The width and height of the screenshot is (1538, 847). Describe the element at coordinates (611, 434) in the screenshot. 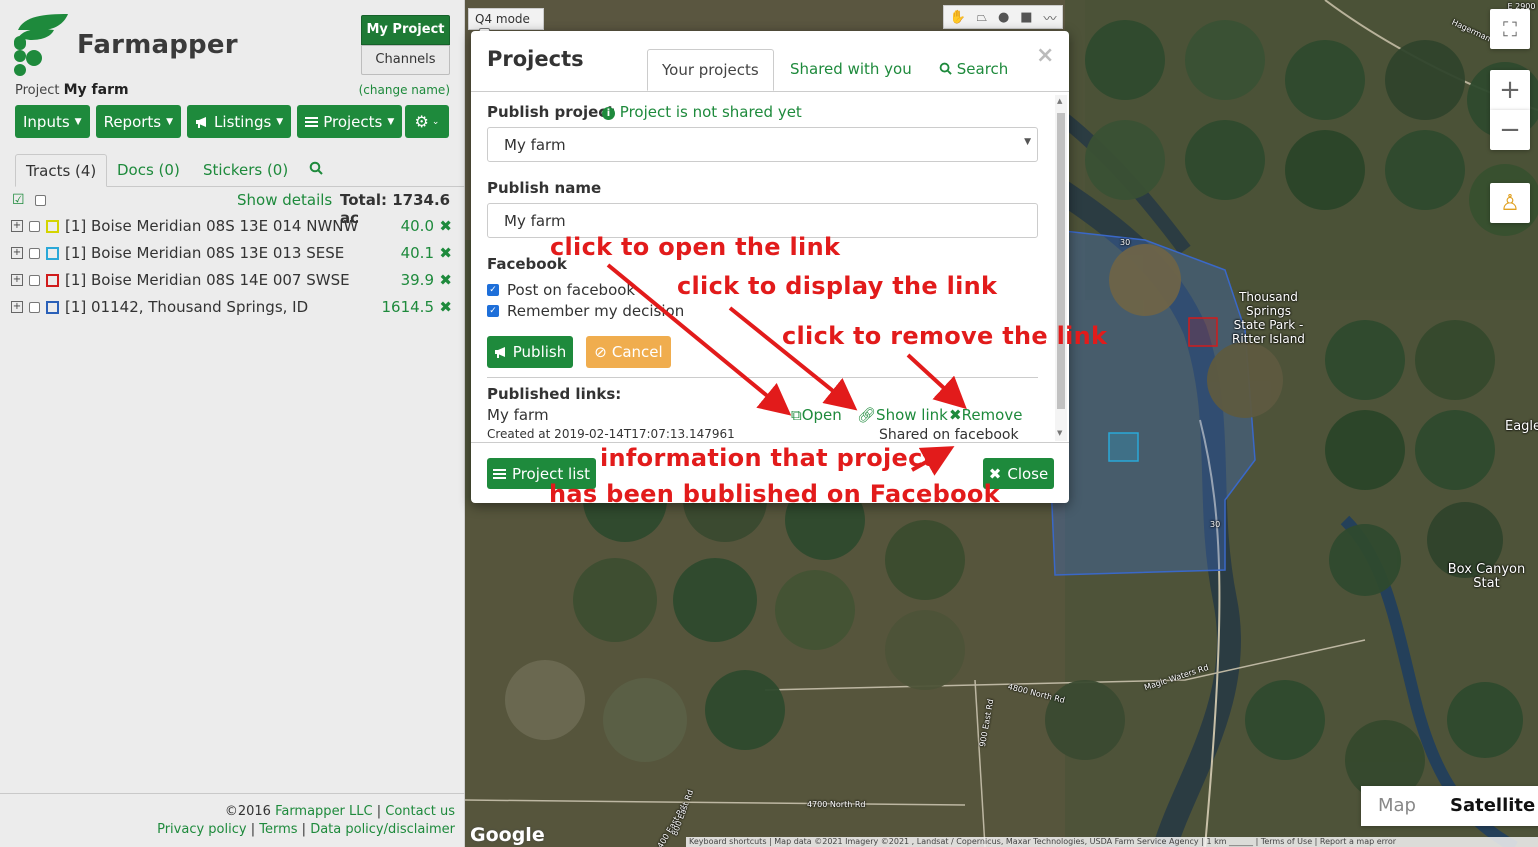

I see `published-link-created: Created at 2019-02-14T17:07:13.147961` at that location.